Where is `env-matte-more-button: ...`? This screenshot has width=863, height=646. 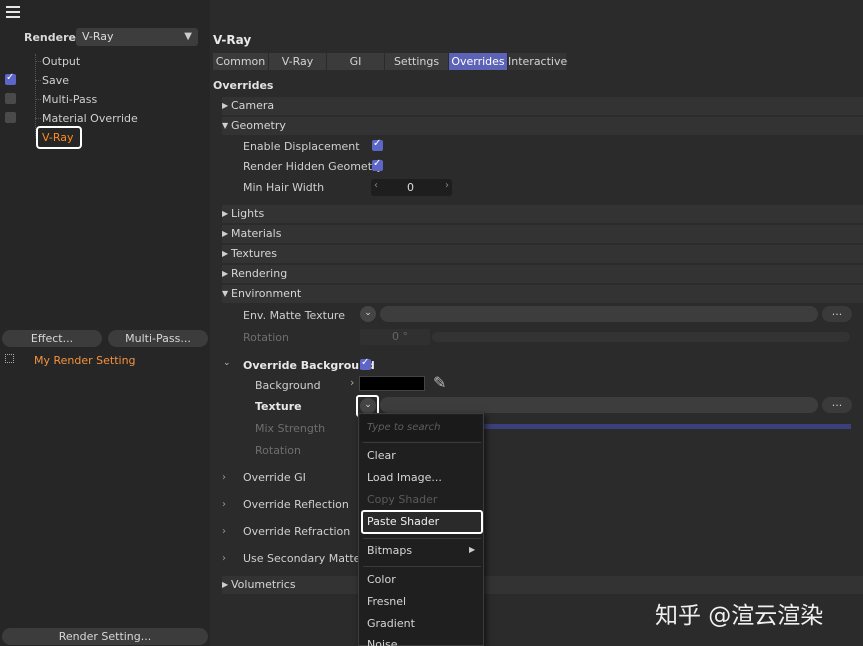
env-matte-more-button: ... is located at coordinates (837, 314).